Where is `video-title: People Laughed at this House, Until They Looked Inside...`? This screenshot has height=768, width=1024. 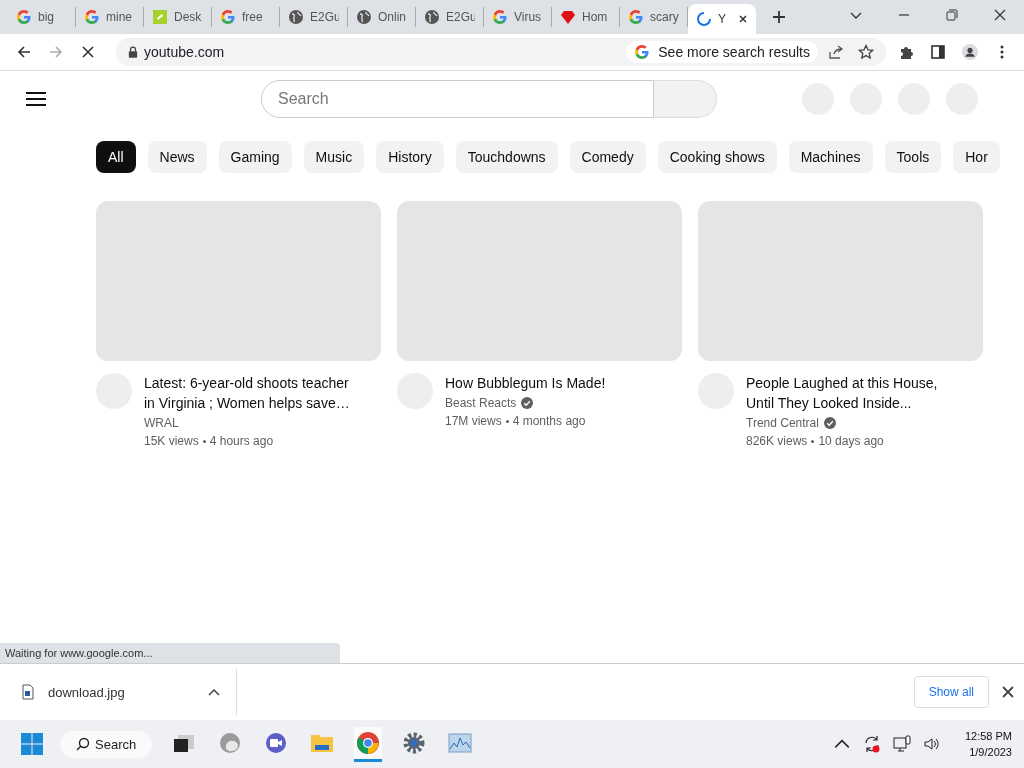
video-title: People Laughed at this House, Until They Looked Inside... is located at coordinates (851, 393).